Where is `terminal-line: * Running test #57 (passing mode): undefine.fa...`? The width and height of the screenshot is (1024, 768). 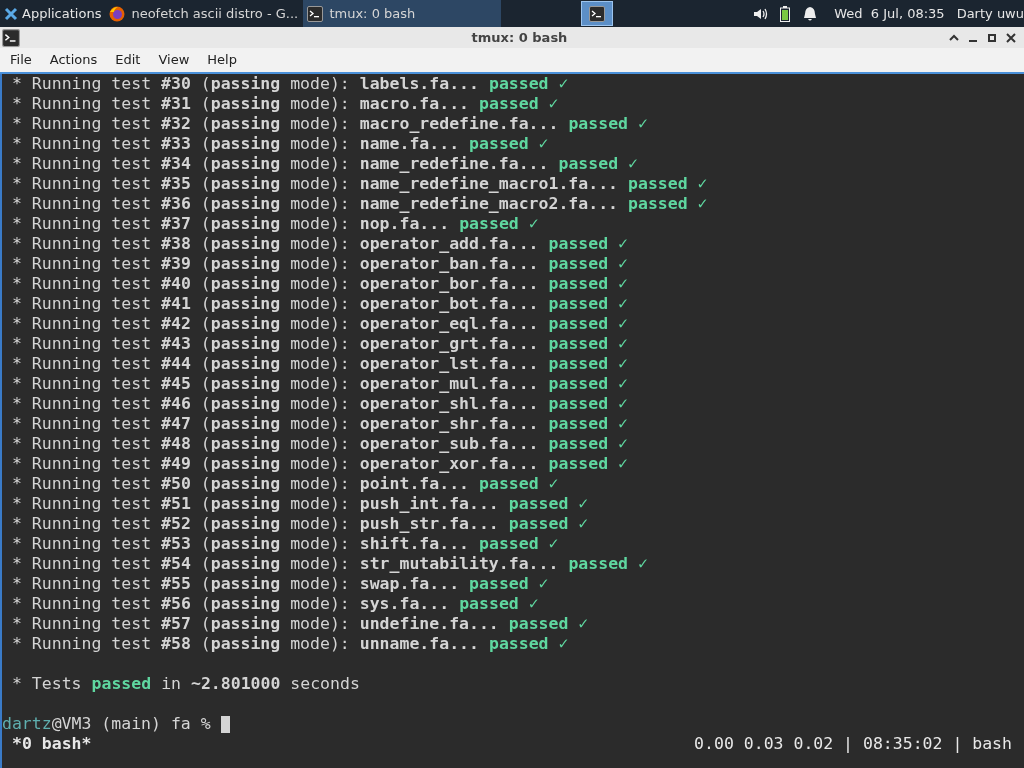
terminal-line: * Running test #57 (passing mode): undefine.fa... is located at coordinates (255, 624).